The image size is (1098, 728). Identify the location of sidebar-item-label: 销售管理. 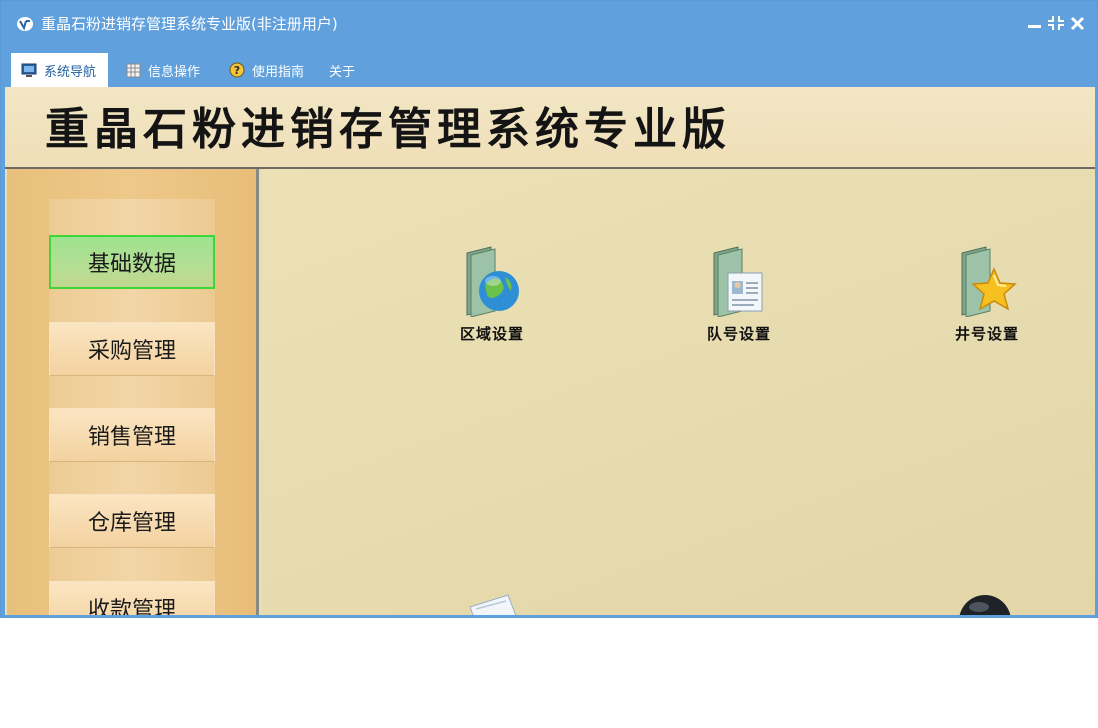
(131, 437).